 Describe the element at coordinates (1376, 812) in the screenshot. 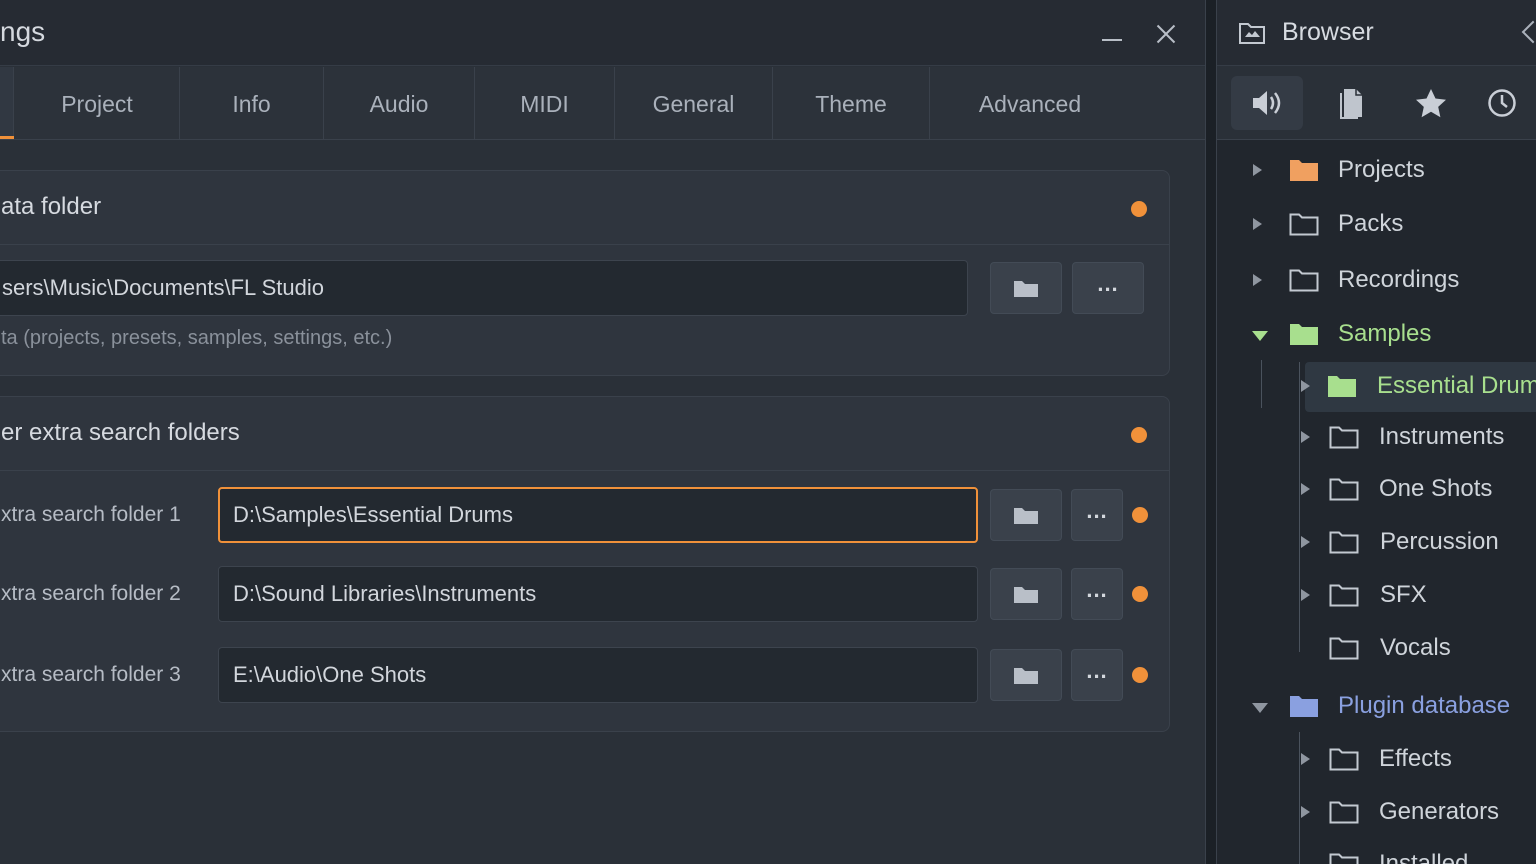

I see `tree-item-generators: Generators` at that location.